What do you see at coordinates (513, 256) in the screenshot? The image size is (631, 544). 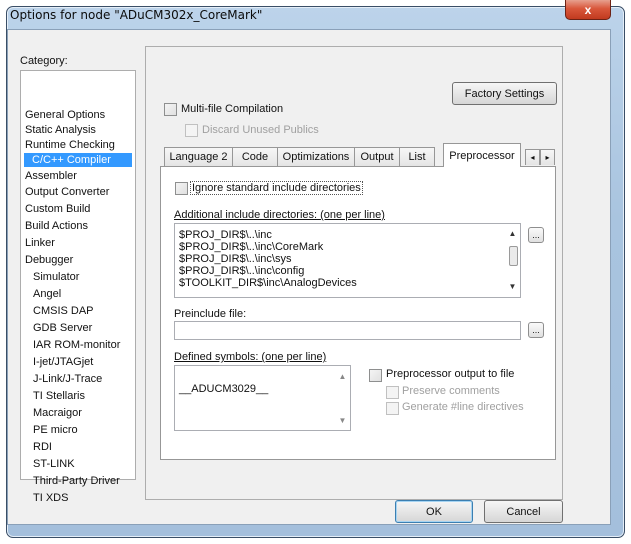 I see `scrollbar-thumb` at bounding box center [513, 256].